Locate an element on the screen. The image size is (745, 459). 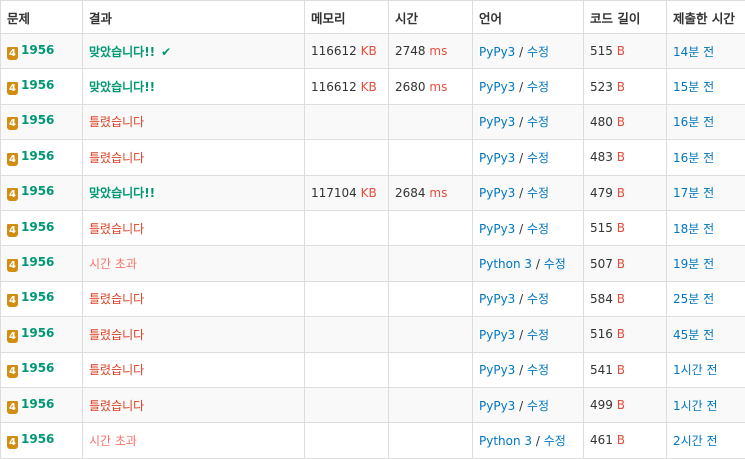
result-text: 시간 초과 is located at coordinates (113, 441).